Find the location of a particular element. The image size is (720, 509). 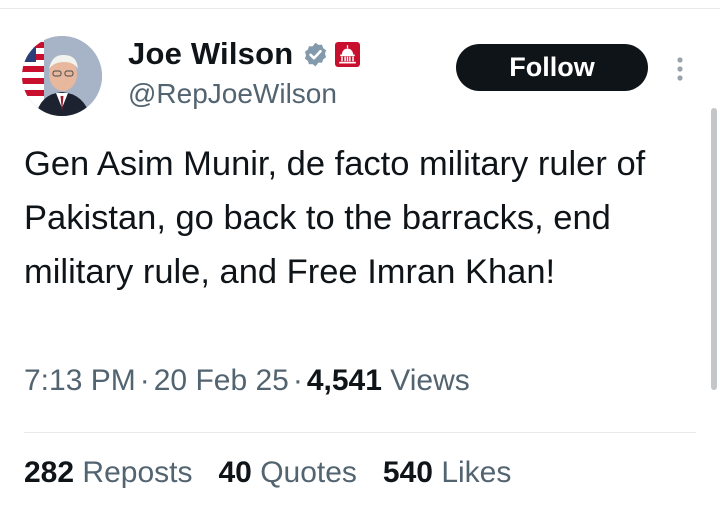

likes-label: Likes is located at coordinates (476, 472).